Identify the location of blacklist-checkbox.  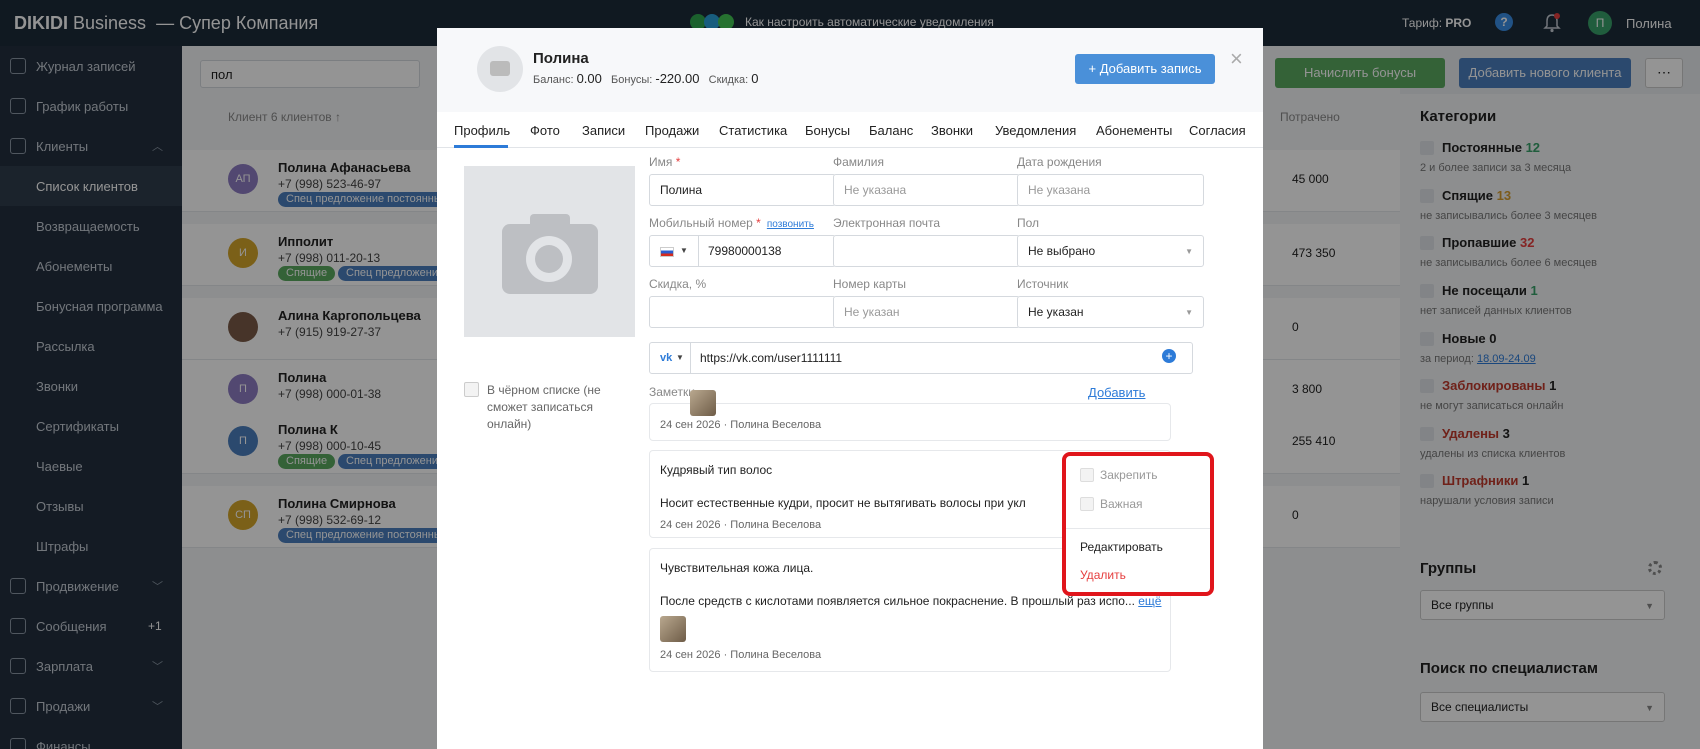
(471, 389).